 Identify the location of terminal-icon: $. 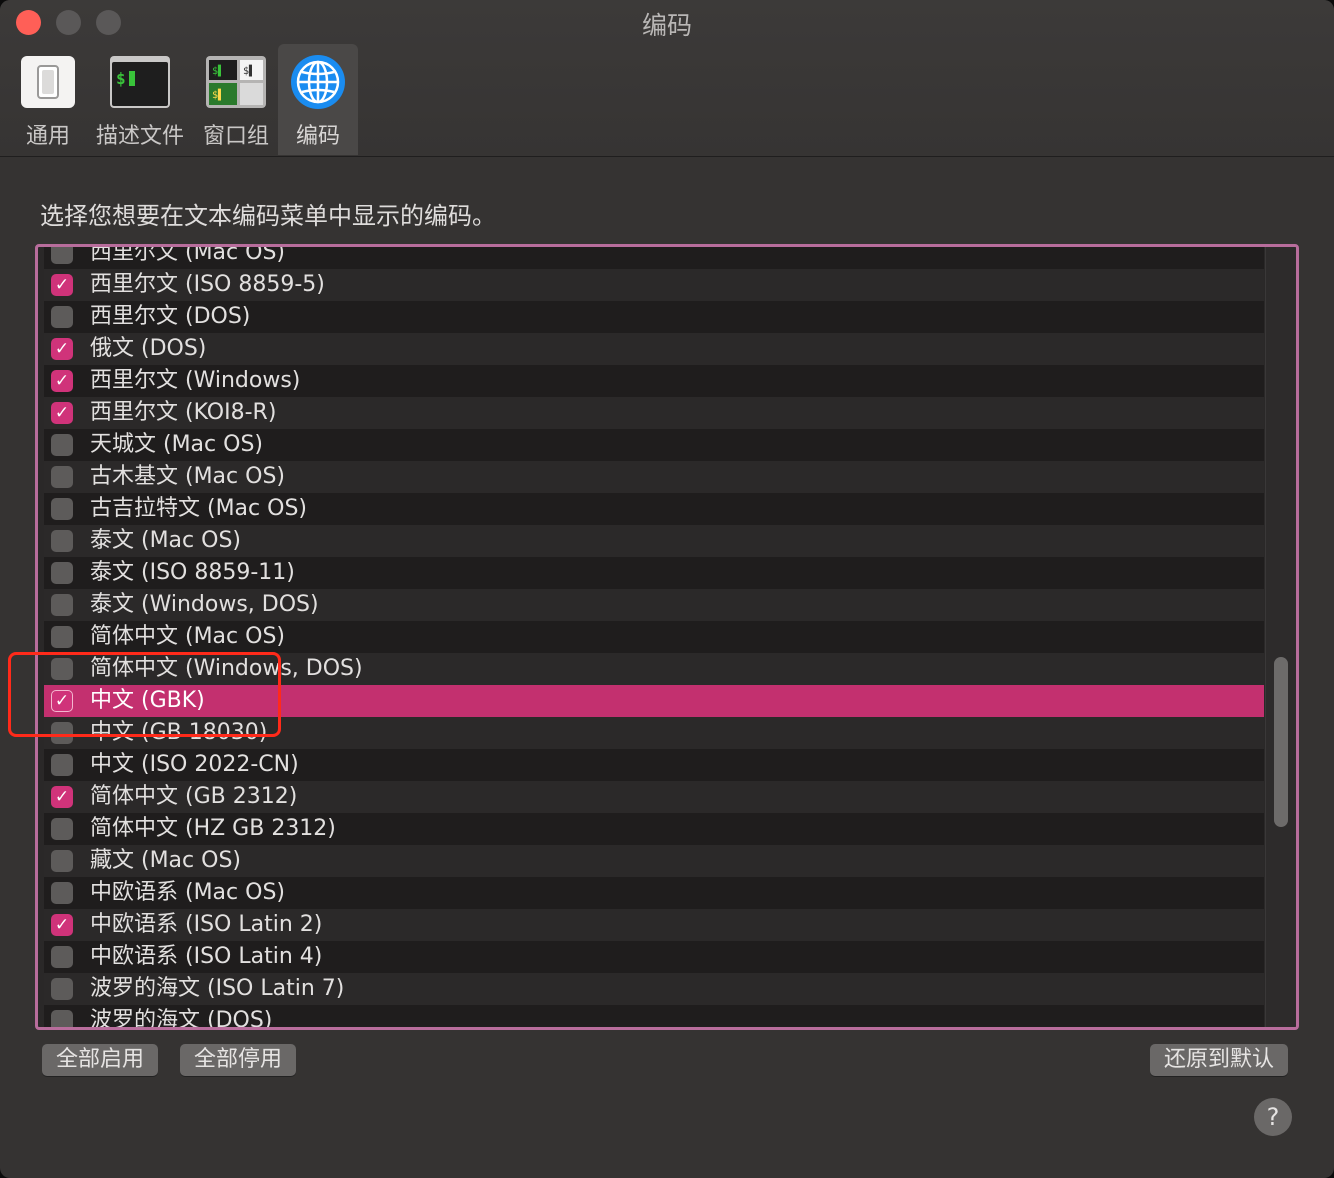
(140, 82).